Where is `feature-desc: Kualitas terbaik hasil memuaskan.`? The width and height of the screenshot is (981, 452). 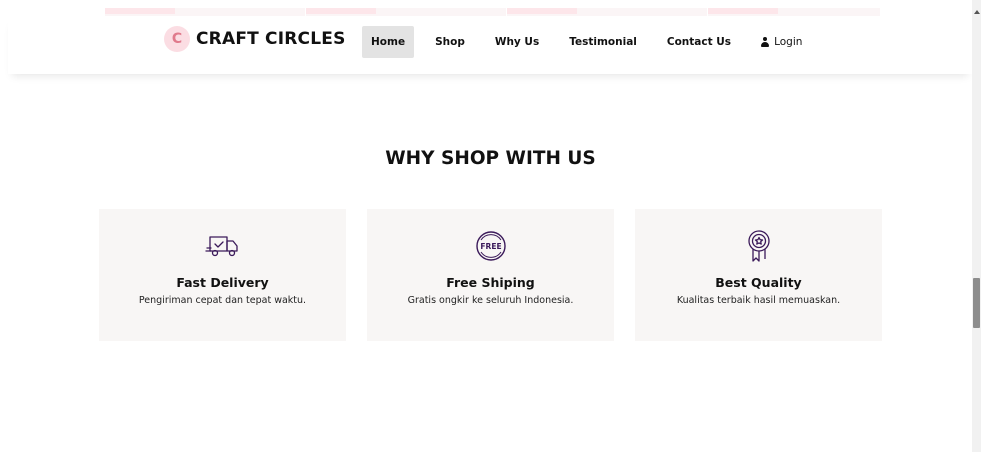 feature-desc: Kualitas terbaik hasil memuaskan. is located at coordinates (758, 300).